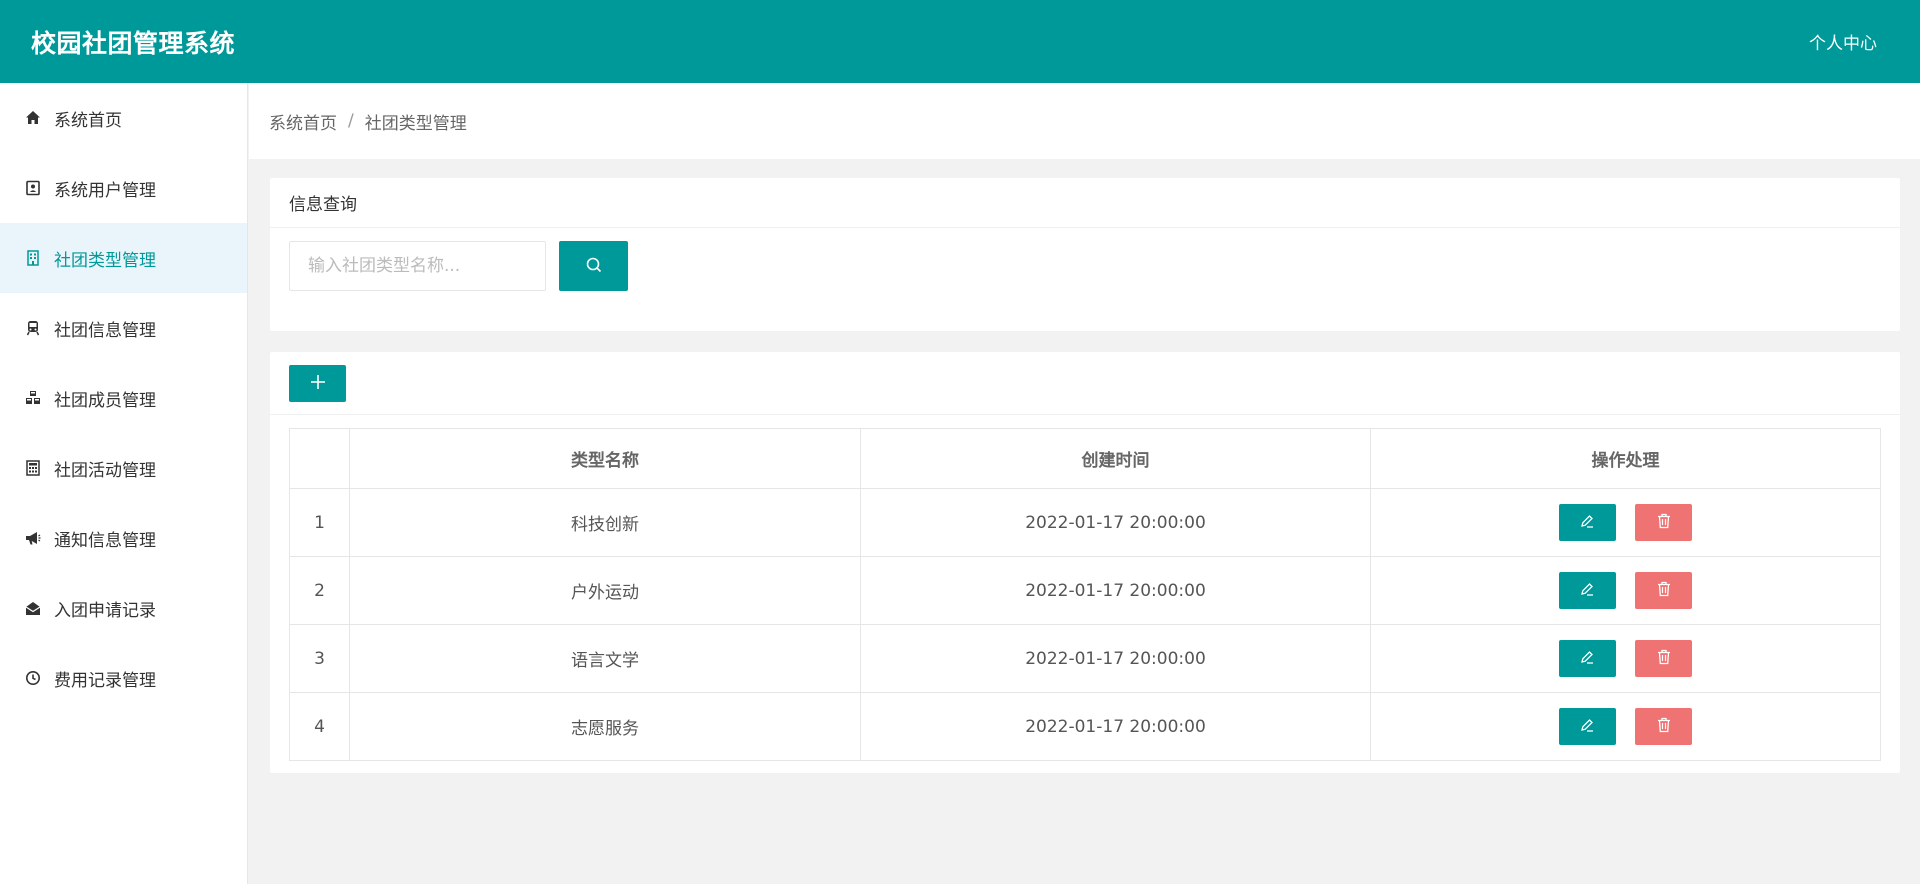 The image size is (1920, 884). I want to click on sidebar-item-label: 系统首页, so click(88, 120).